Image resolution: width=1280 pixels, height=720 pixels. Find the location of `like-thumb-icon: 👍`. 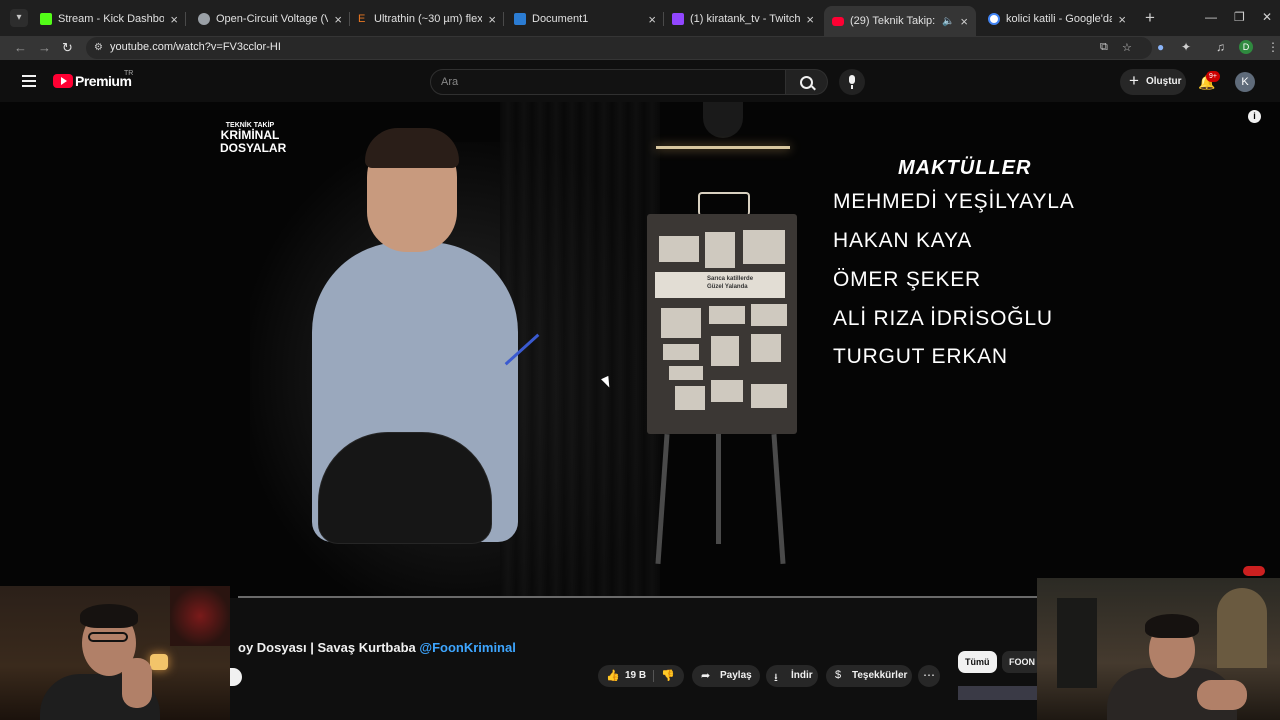

like-thumb-icon: 👍 is located at coordinates (613, 675).